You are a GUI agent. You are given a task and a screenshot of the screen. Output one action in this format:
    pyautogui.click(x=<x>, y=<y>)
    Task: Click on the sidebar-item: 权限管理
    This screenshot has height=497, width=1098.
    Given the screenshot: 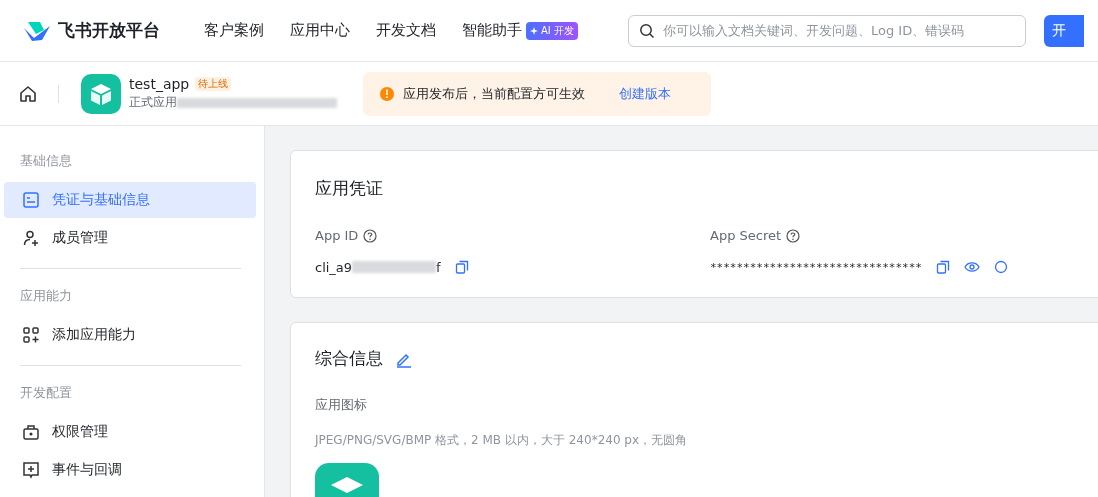 What is the action you would take?
    pyautogui.click(x=130, y=432)
    